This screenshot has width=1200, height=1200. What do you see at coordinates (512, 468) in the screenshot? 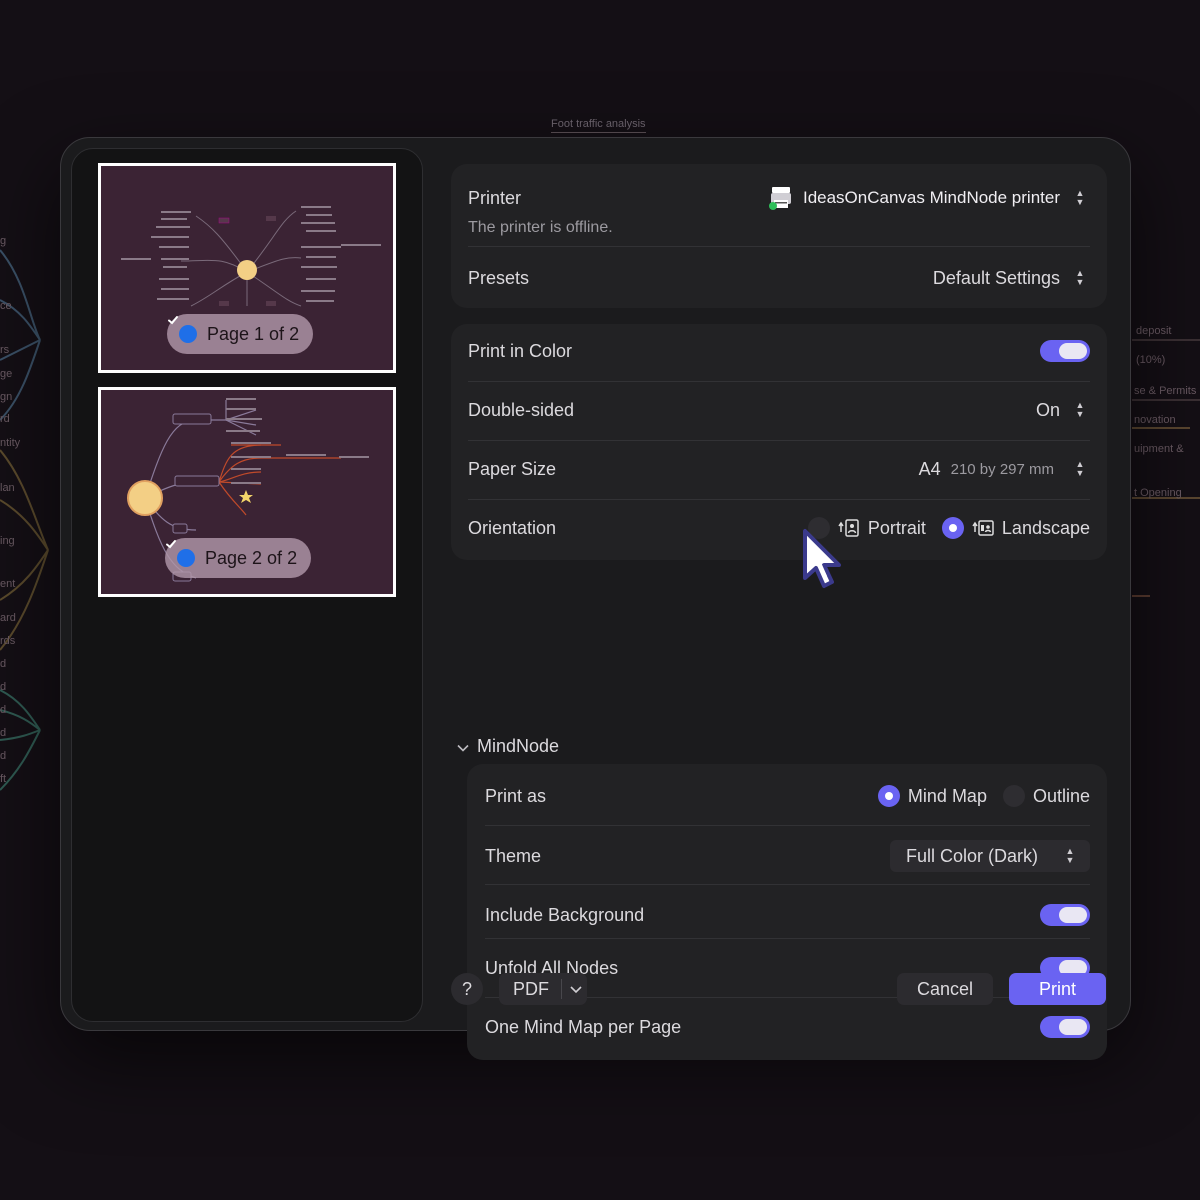
I see `paper-size-label: Paper Size` at bounding box center [512, 468].